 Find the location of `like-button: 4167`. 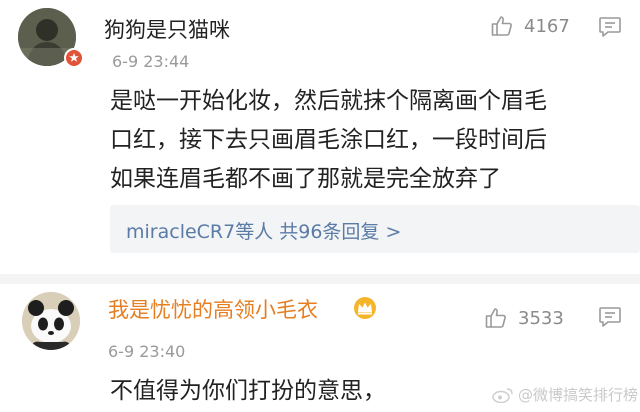

like-button: 4167 is located at coordinates (530, 26).